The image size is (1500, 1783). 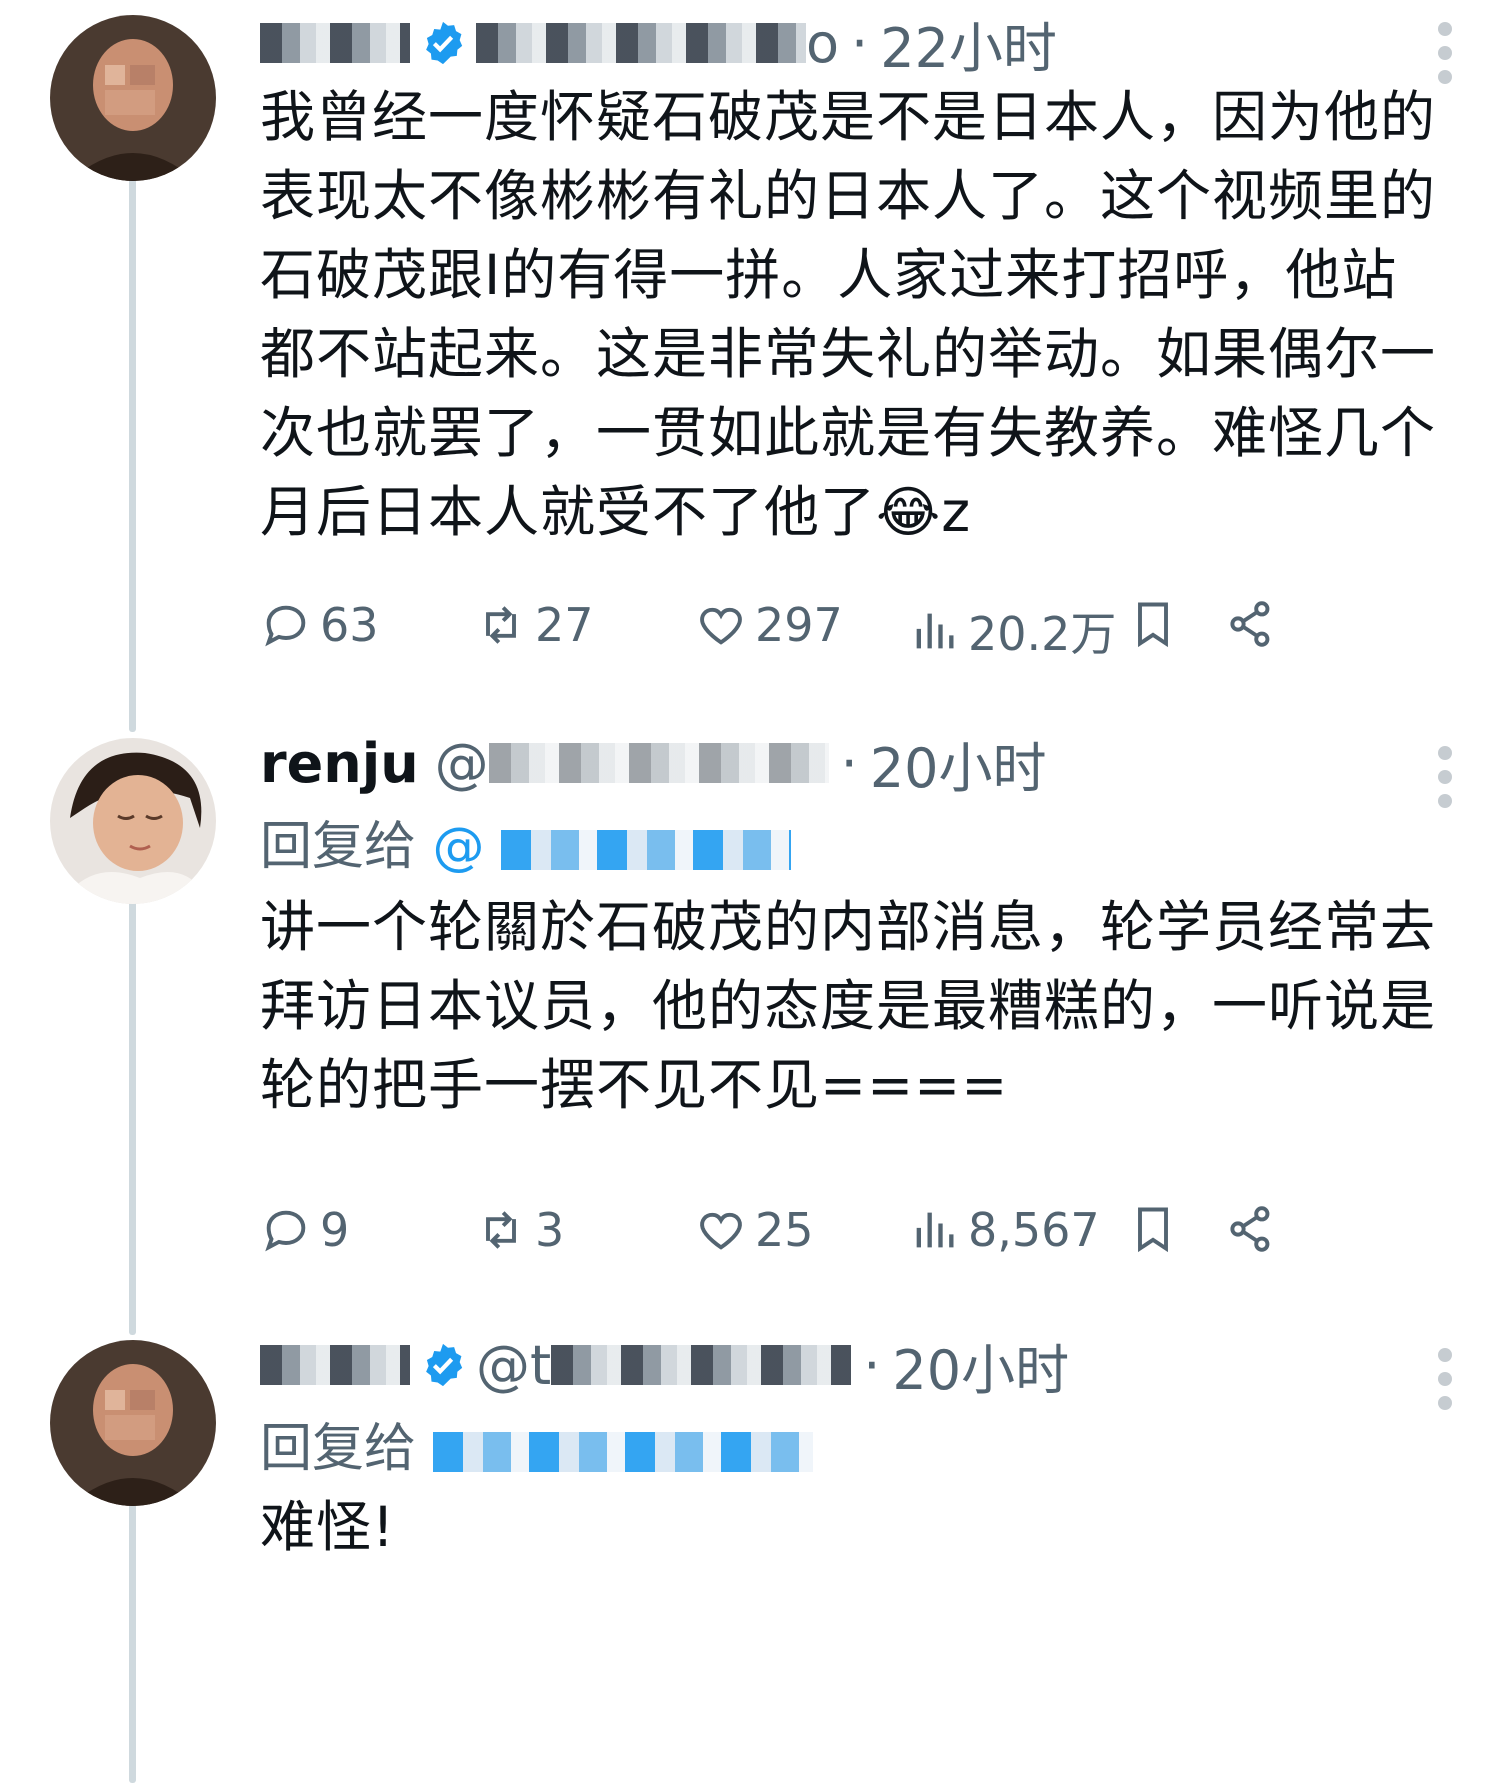 What do you see at coordinates (754, 1230) in the screenshot?
I see `like-button: 25` at bounding box center [754, 1230].